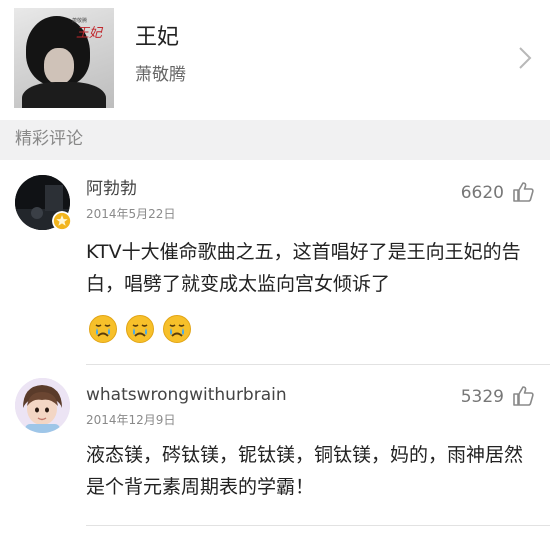  Describe the element at coordinates (59, 66) in the screenshot. I see `cover-face` at that location.